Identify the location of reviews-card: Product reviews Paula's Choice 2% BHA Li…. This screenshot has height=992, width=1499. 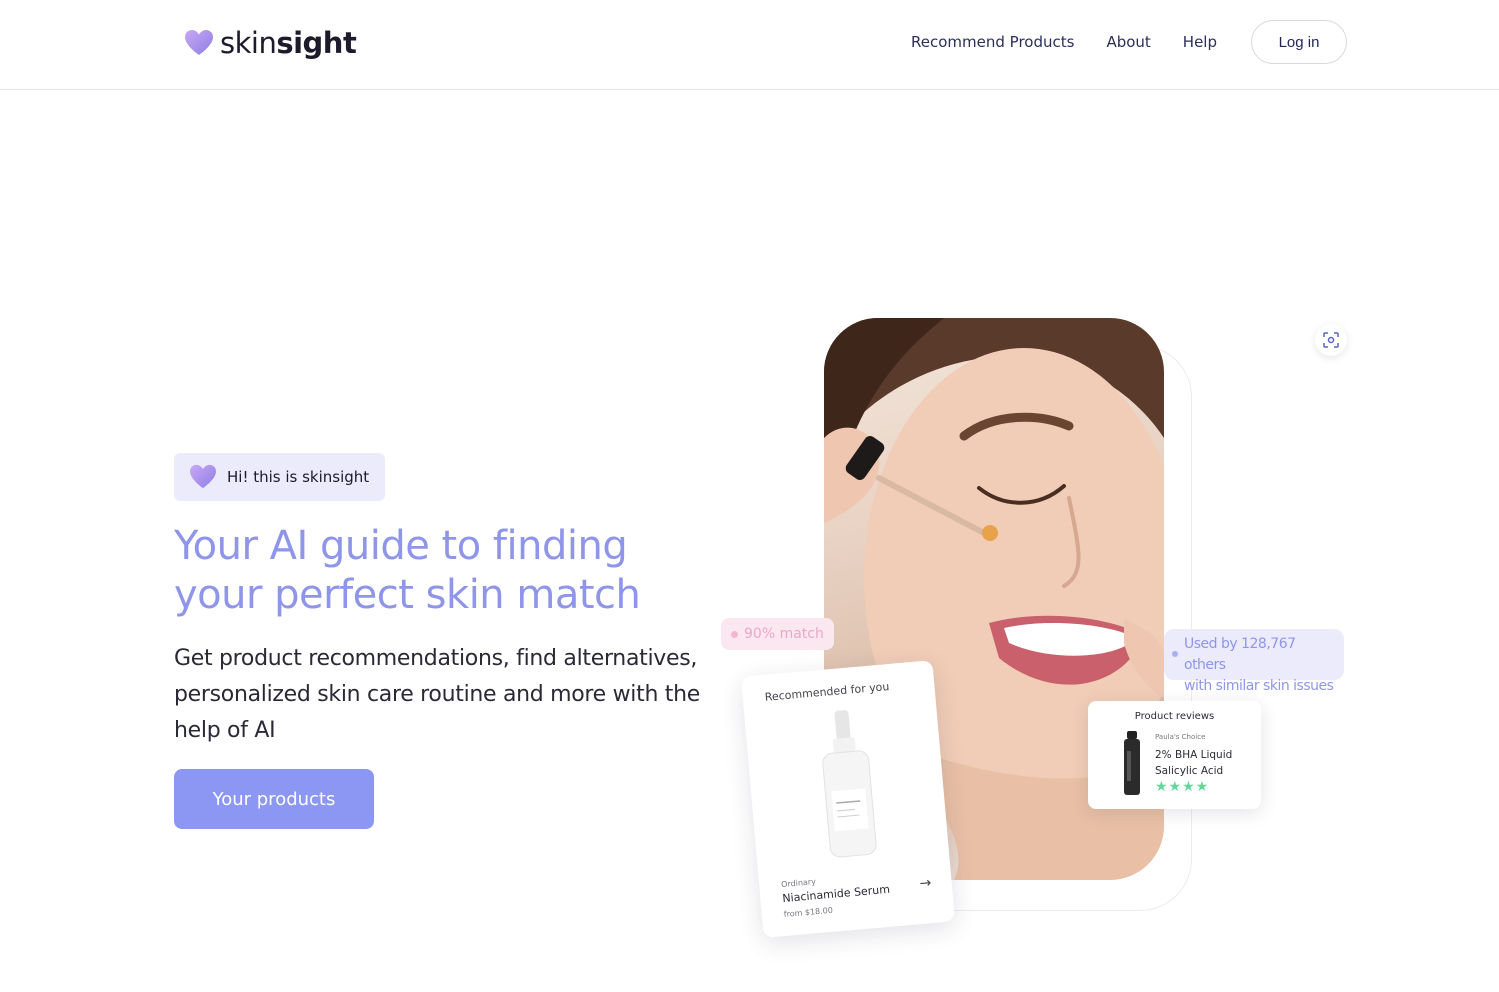
(1174, 755).